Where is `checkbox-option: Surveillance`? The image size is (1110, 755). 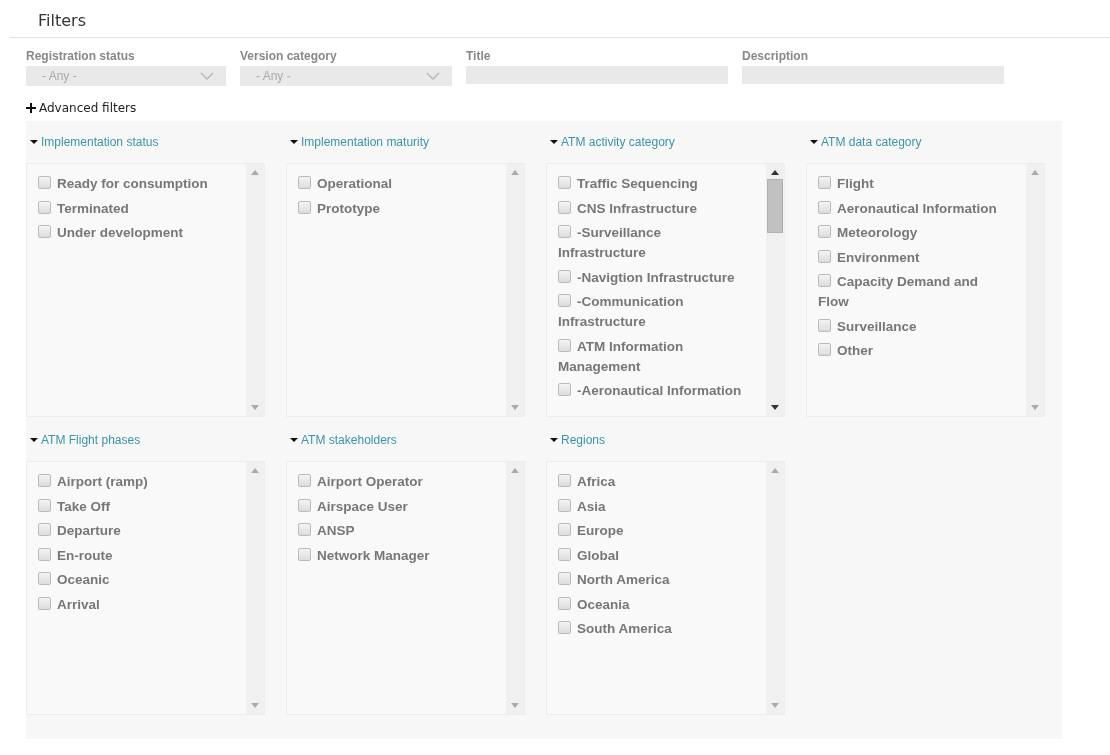
checkbox-option: Surveillance is located at coordinates (915, 326).